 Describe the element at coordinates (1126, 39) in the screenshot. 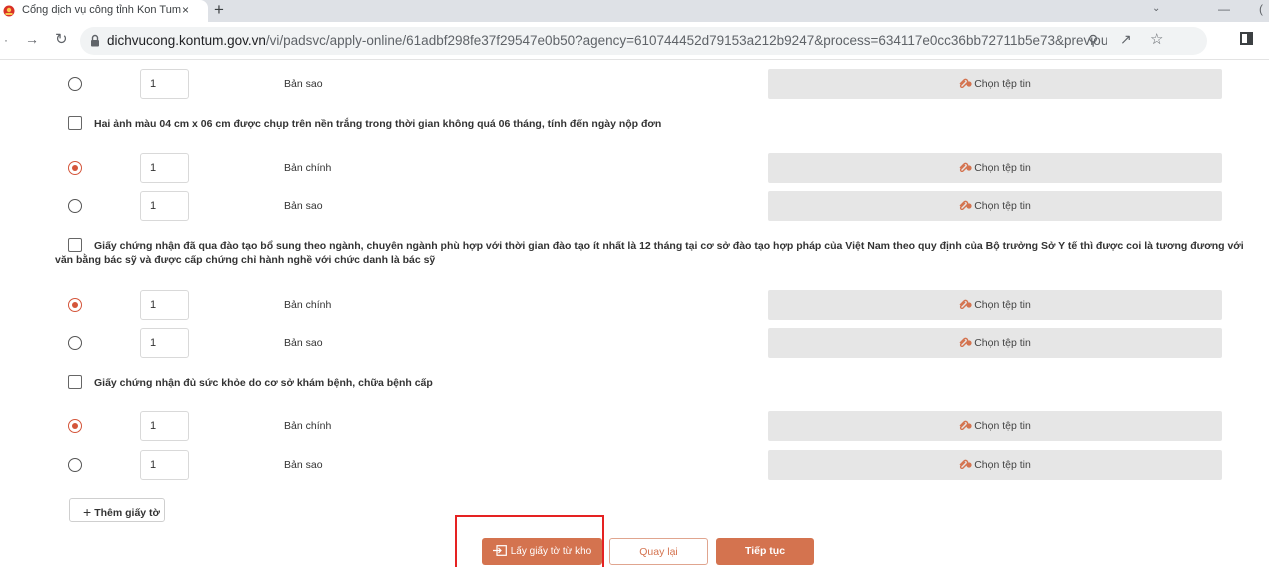

I see `share-icon: ↗` at that location.